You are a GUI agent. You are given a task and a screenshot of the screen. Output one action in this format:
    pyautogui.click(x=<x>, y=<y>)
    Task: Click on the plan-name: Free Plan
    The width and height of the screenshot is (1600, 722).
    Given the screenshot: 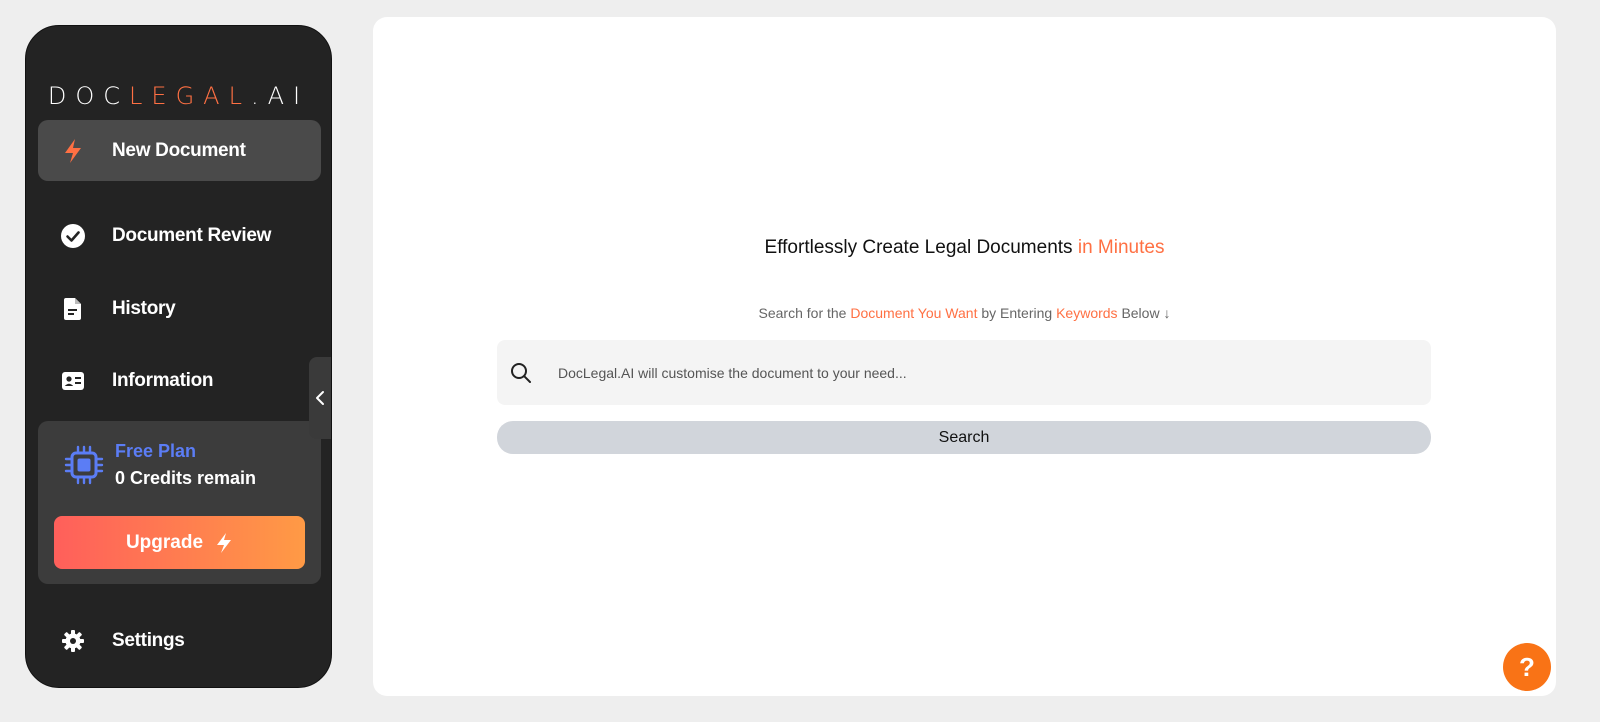 What is the action you would take?
    pyautogui.click(x=156, y=451)
    